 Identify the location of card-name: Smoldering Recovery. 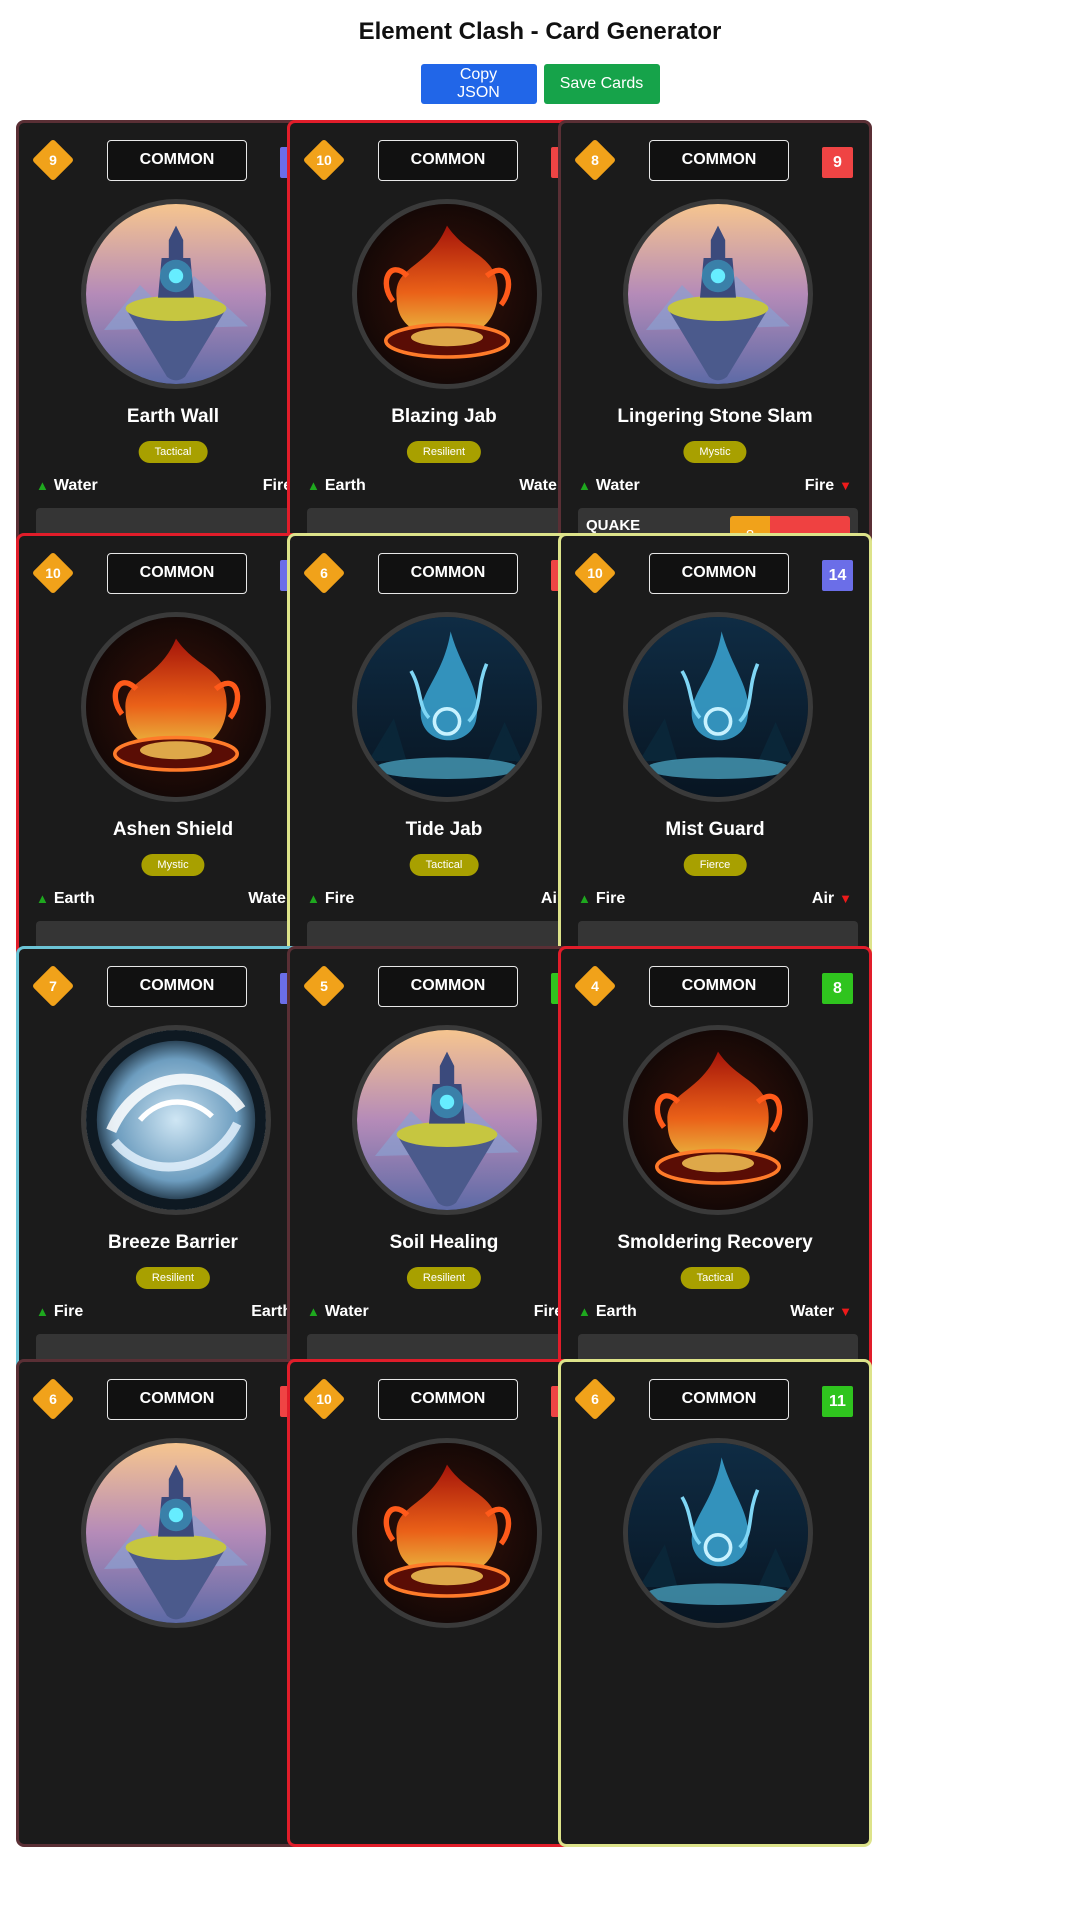
(715, 1242).